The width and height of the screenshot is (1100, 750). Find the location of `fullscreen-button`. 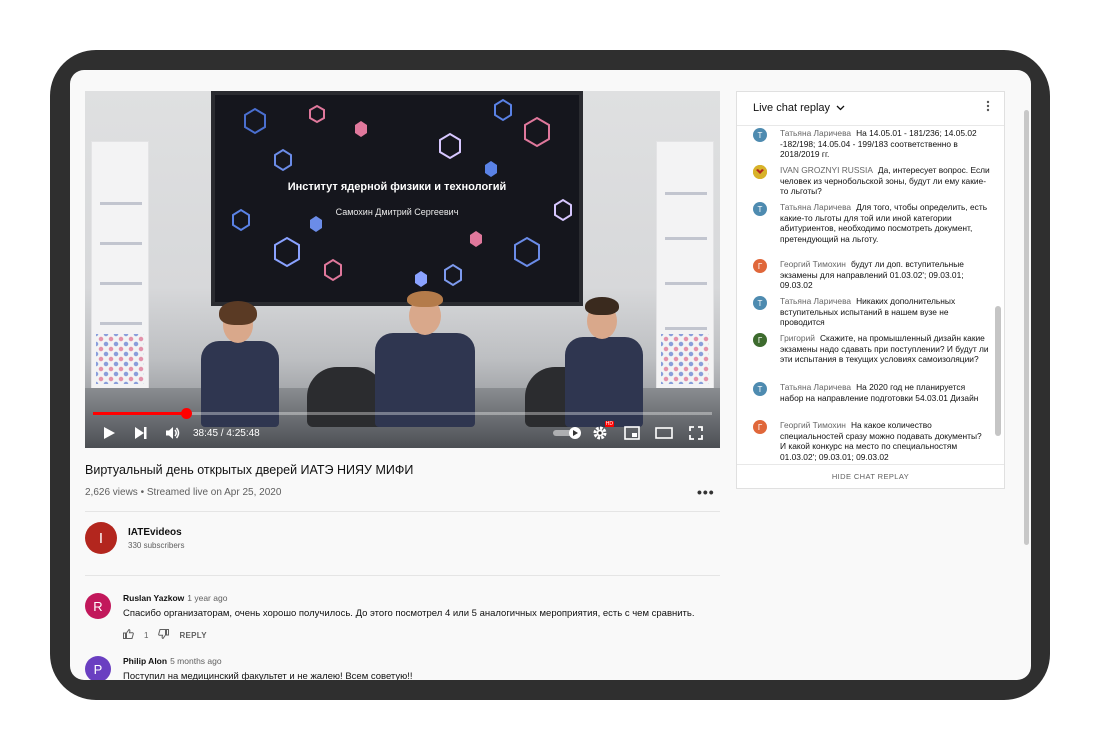

fullscreen-button is located at coordinates (696, 433).